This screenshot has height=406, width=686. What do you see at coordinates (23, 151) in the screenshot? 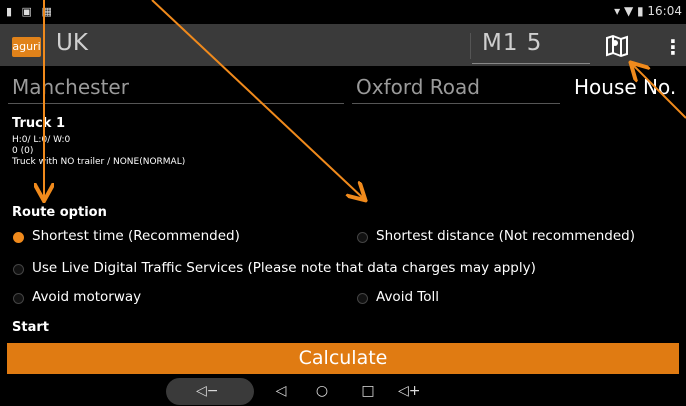
I see `truck-weight: 0 (0)` at bounding box center [23, 151].